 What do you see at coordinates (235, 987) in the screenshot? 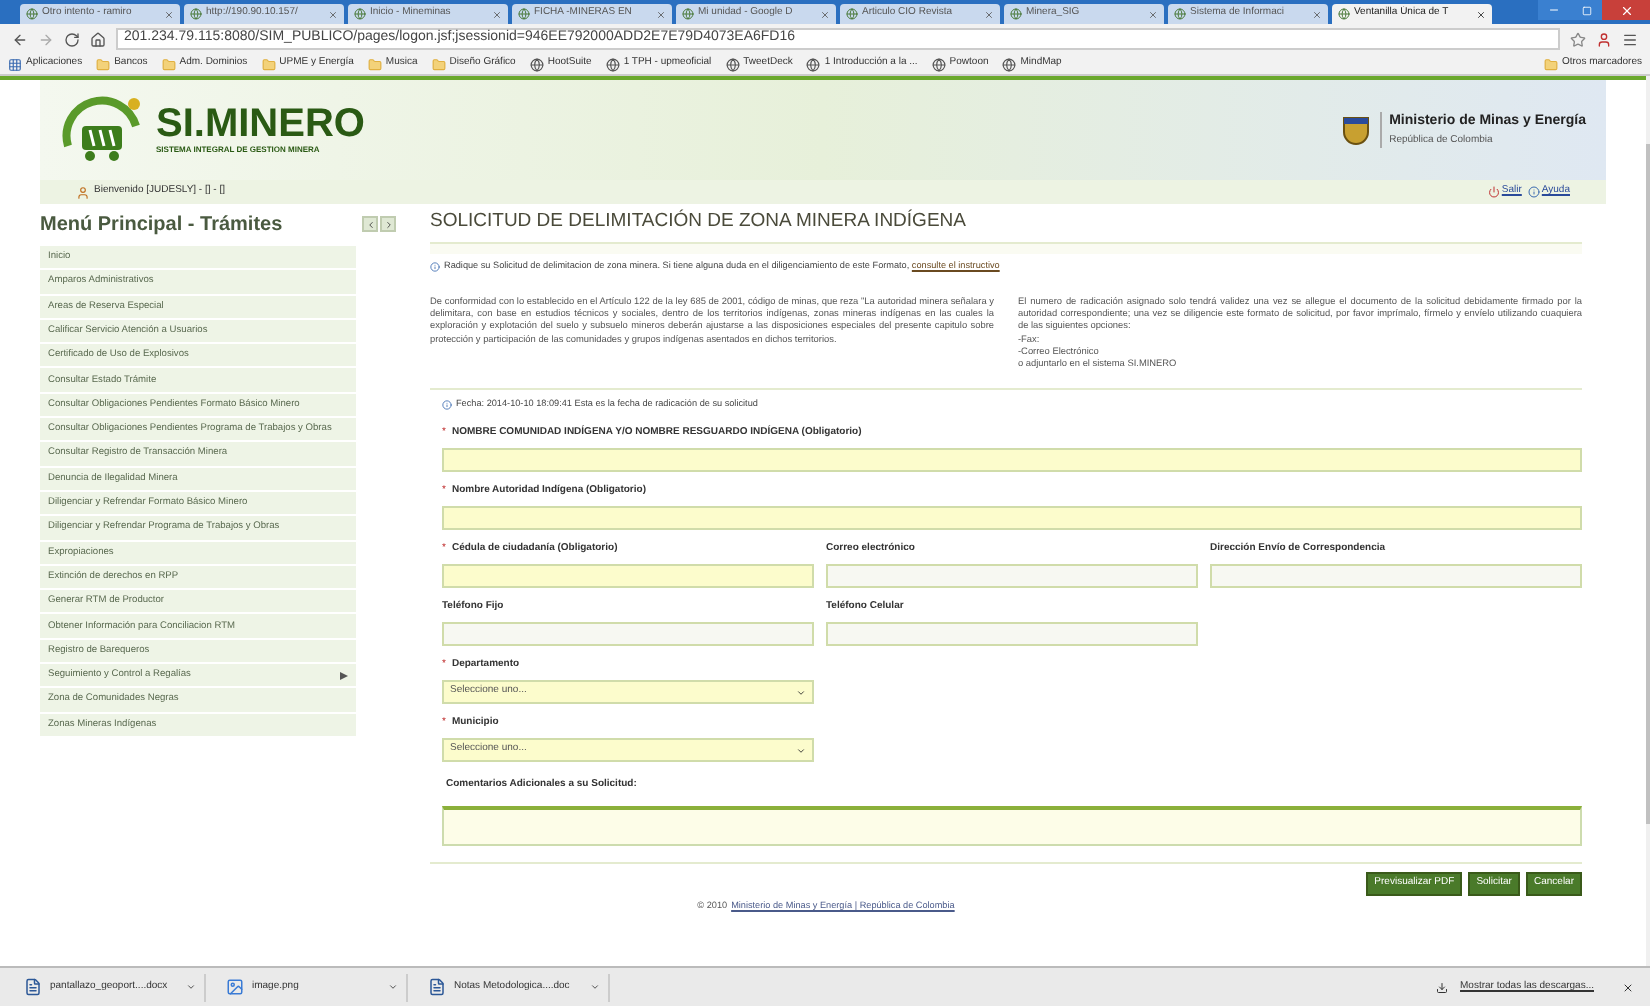
I see `image-icon` at bounding box center [235, 987].